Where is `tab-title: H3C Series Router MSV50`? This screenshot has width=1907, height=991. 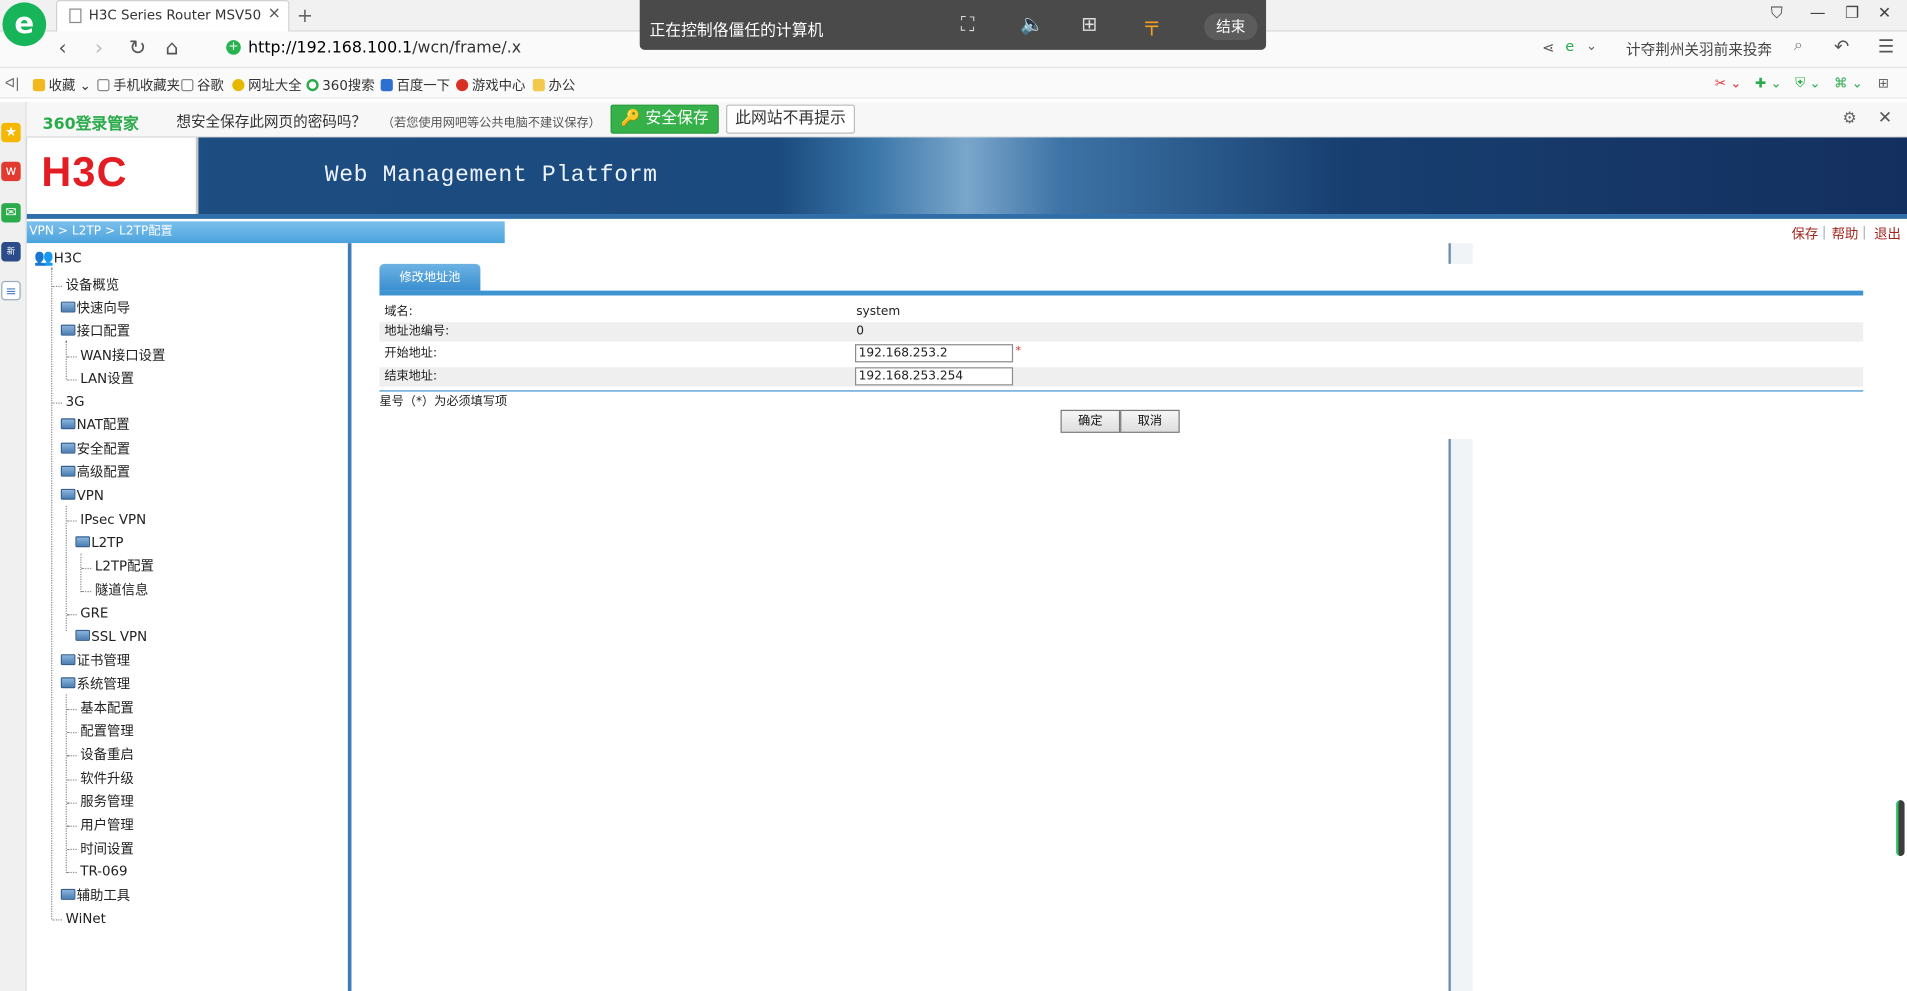
tab-title: H3C Series Router MSV50 is located at coordinates (175, 15).